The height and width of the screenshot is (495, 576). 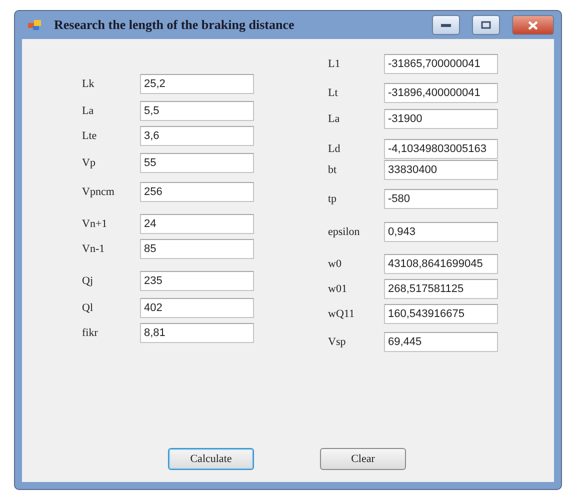 I want to click on input-field: 160,543916675, so click(x=441, y=314).